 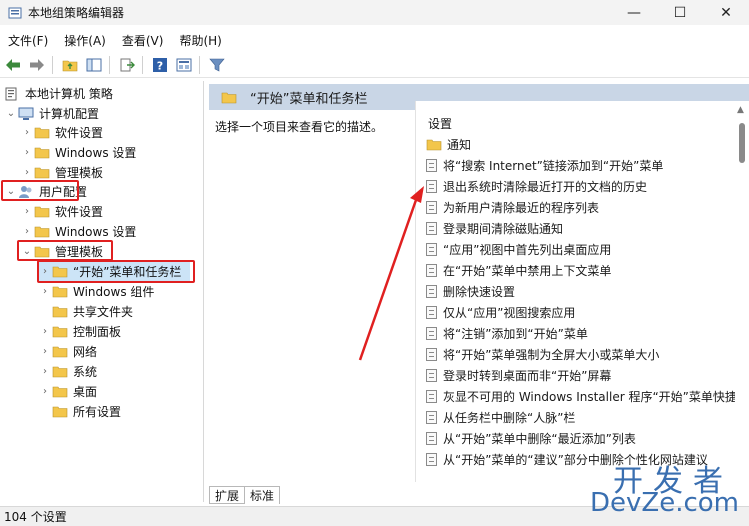 What do you see at coordinates (494, 228) in the screenshot?
I see `list-item: 登录期间清除磁贴通知` at bounding box center [494, 228].